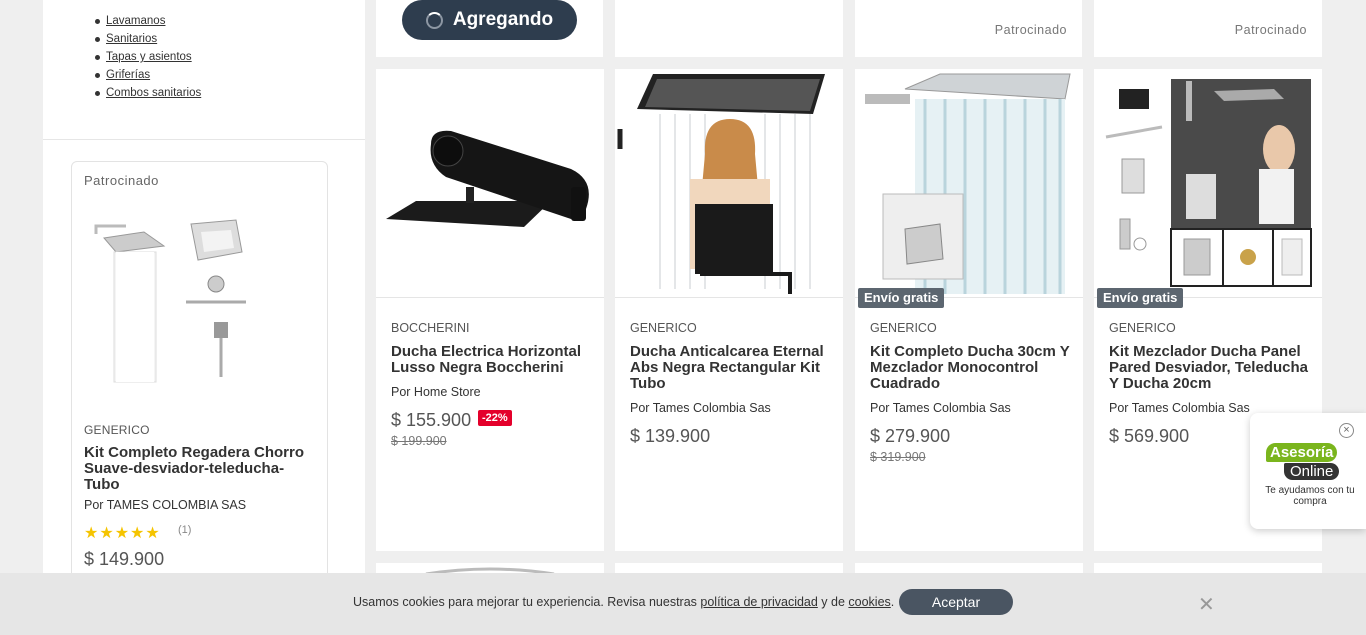 The height and width of the screenshot is (635, 1366). I want to click on category-item: Griferías, so click(148, 75).